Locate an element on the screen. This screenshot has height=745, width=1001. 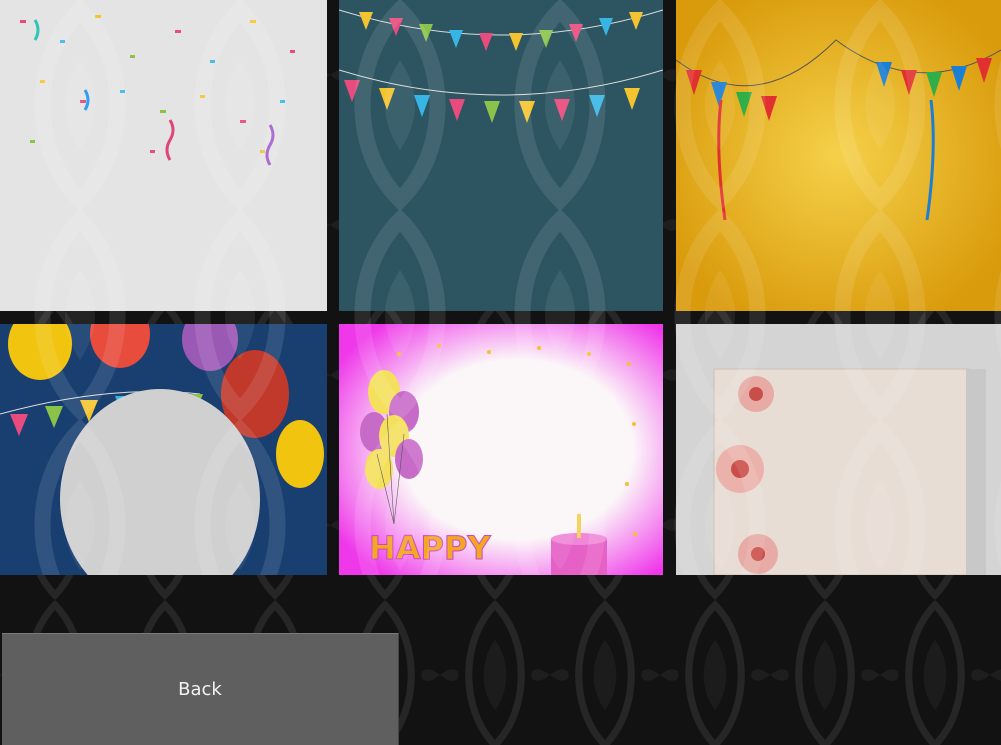
happy-text: HAPPY is located at coordinates (430, 548).